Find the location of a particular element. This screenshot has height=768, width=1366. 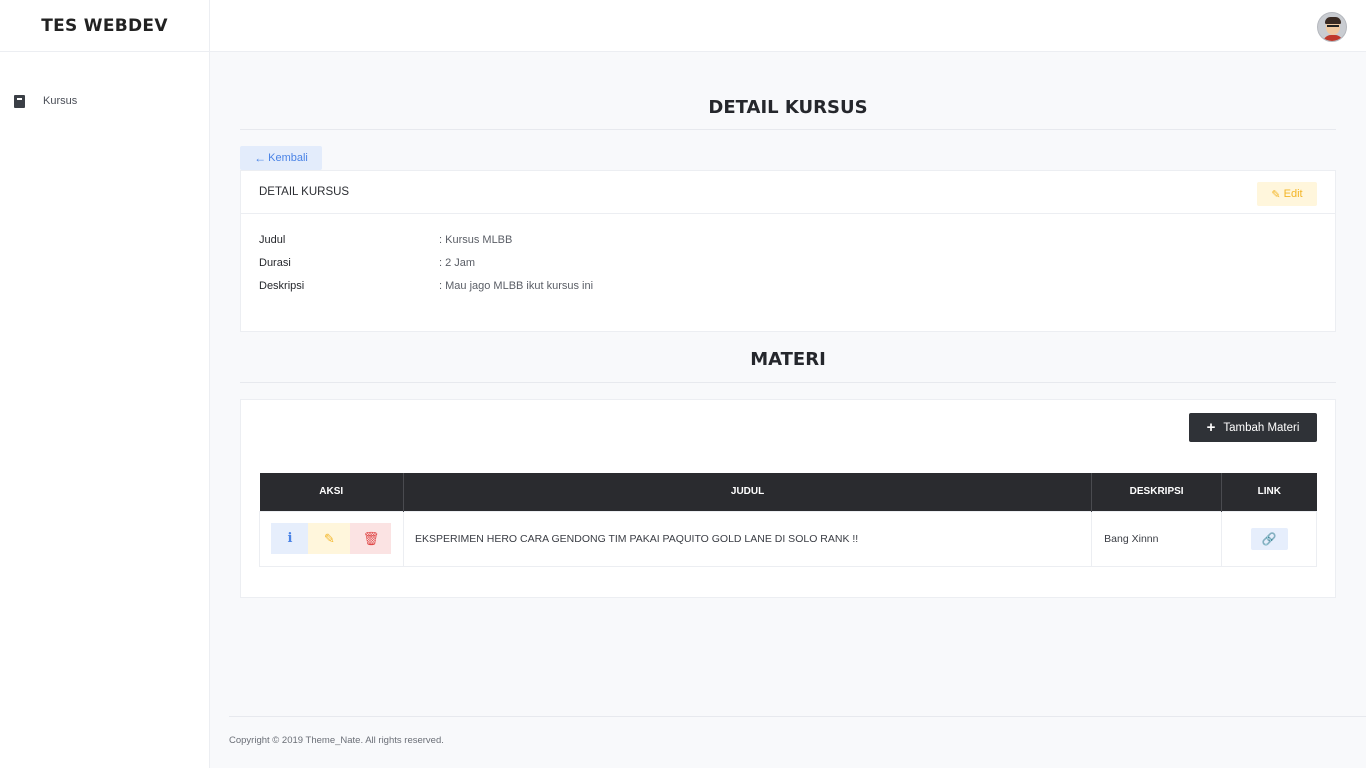

sidebar-item-label: Kursus is located at coordinates (60, 101).